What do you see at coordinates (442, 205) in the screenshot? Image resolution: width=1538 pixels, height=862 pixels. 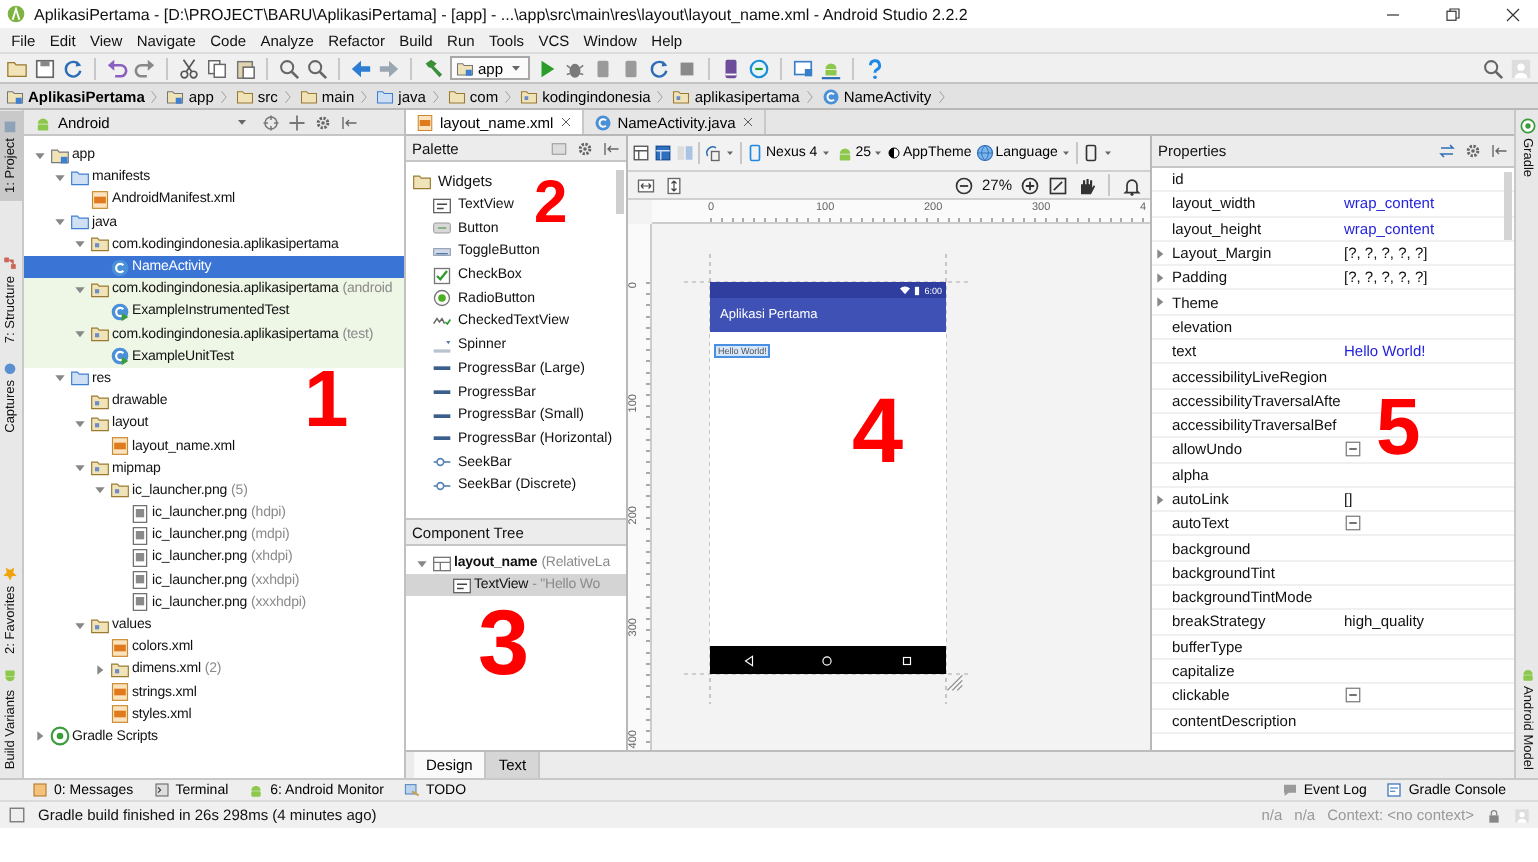 I see `text-view-icon` at bounding box center [442, 205].